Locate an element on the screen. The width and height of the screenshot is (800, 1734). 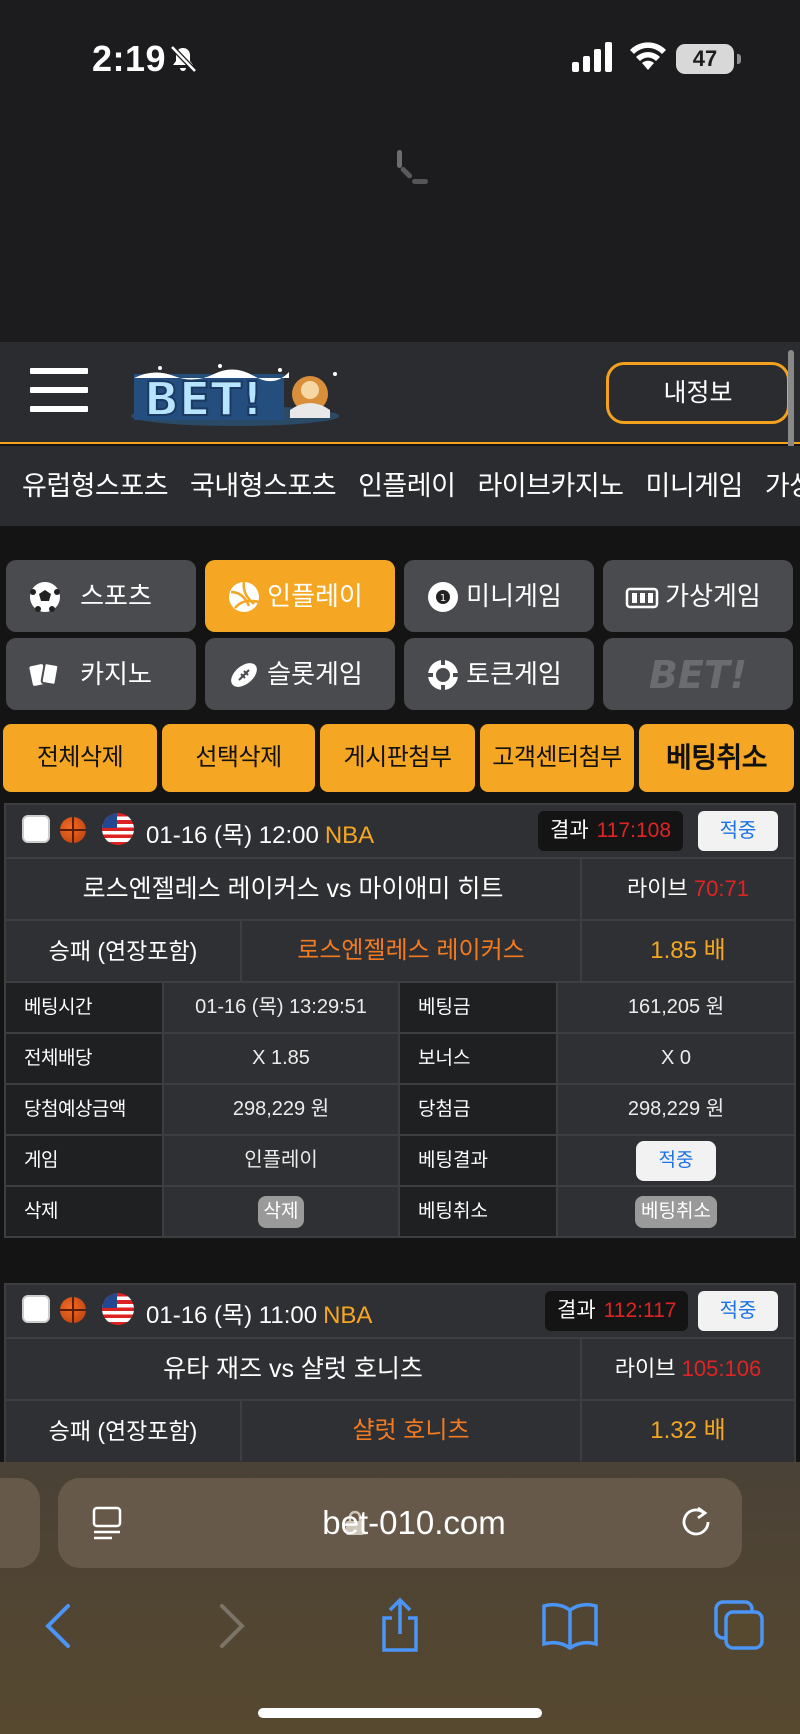
detail-key: 당첨금 is located at coordinates (479, 1109).